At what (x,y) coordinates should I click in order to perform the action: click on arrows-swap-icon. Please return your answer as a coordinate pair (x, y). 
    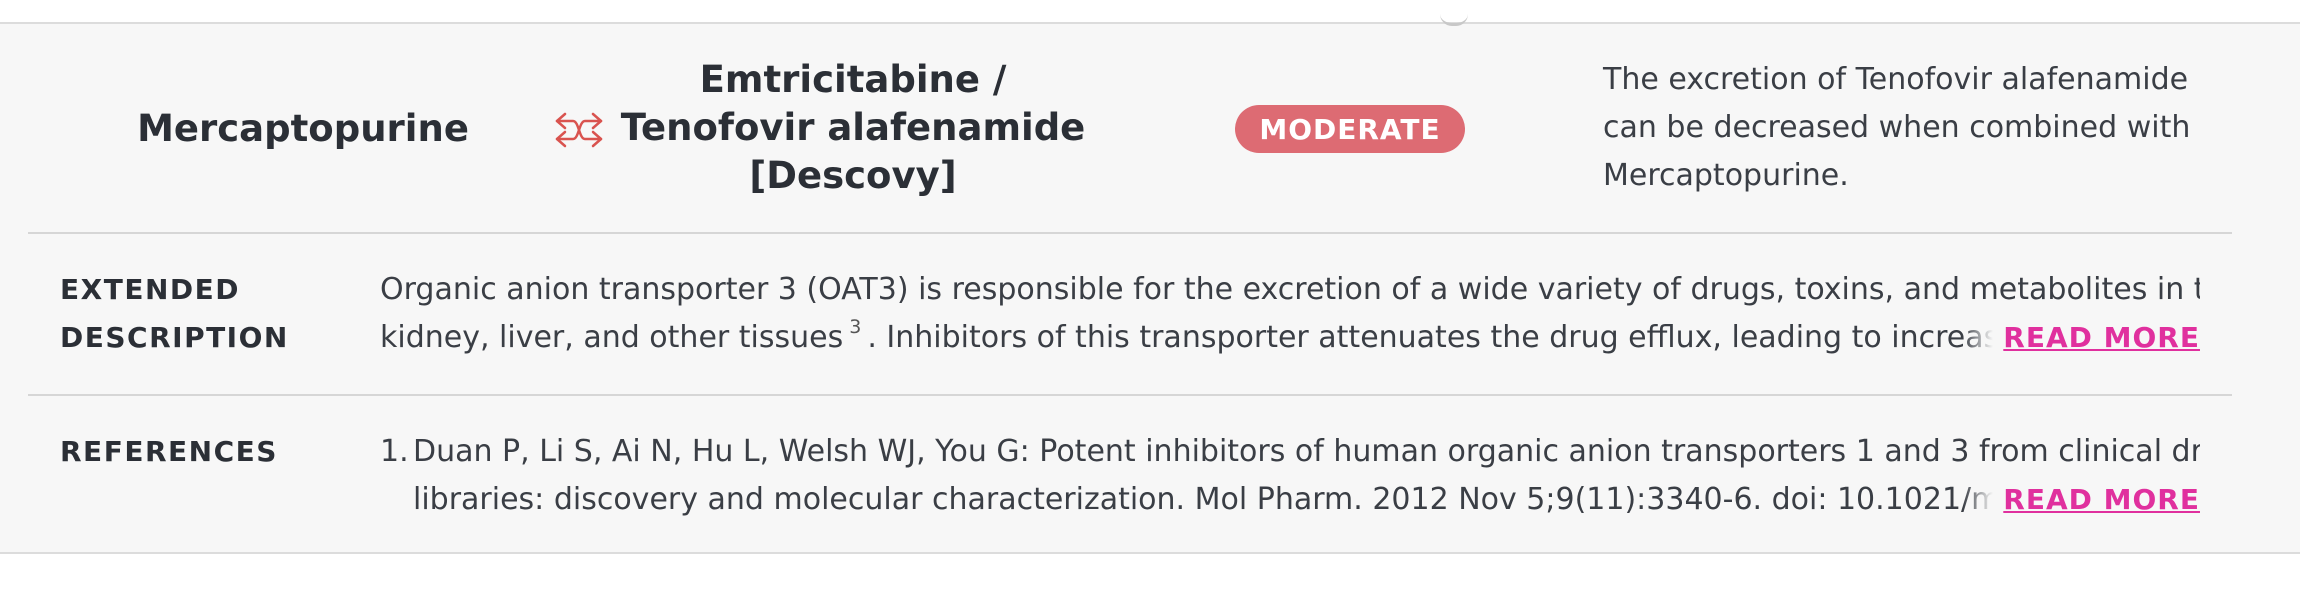
    Looking at the image, I should click on (579, 130).